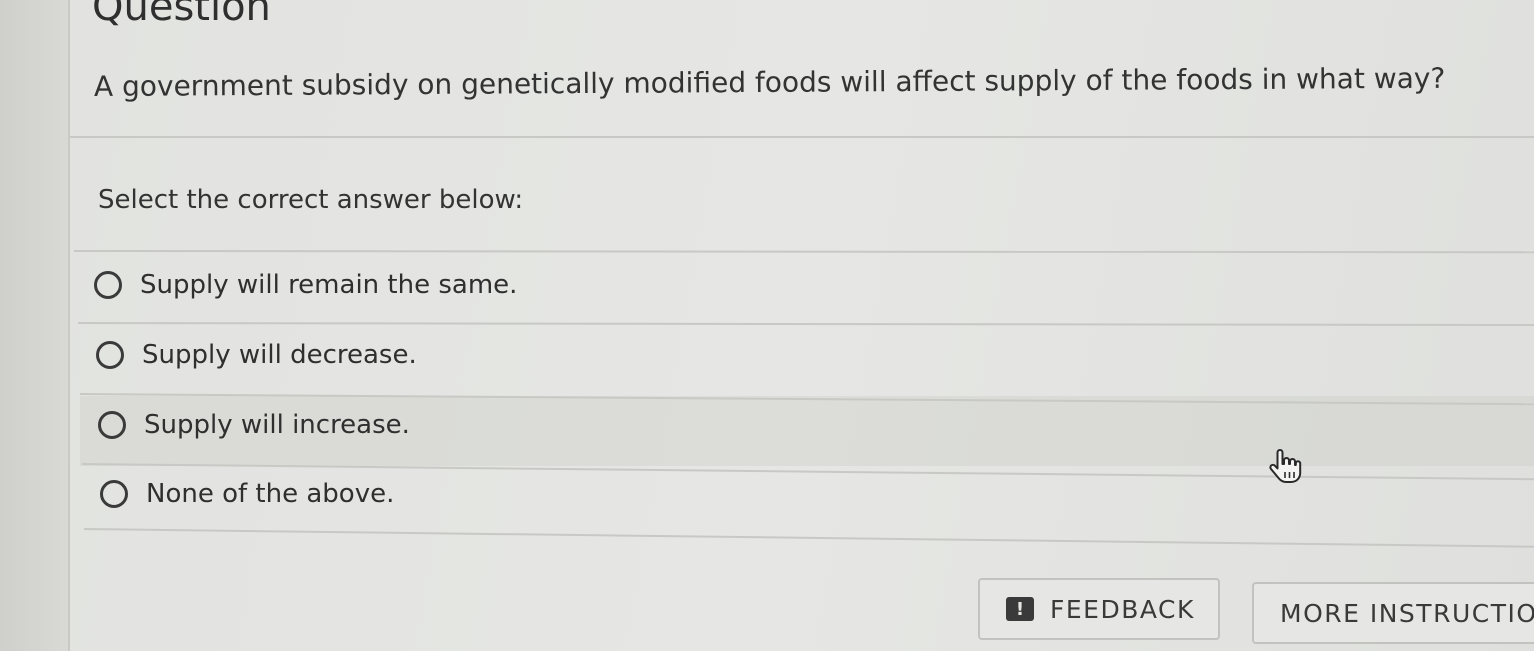 The height and width of the screenshot is (651, 1534). I want to click on option-label: Supply will increase., so click(277, 425).